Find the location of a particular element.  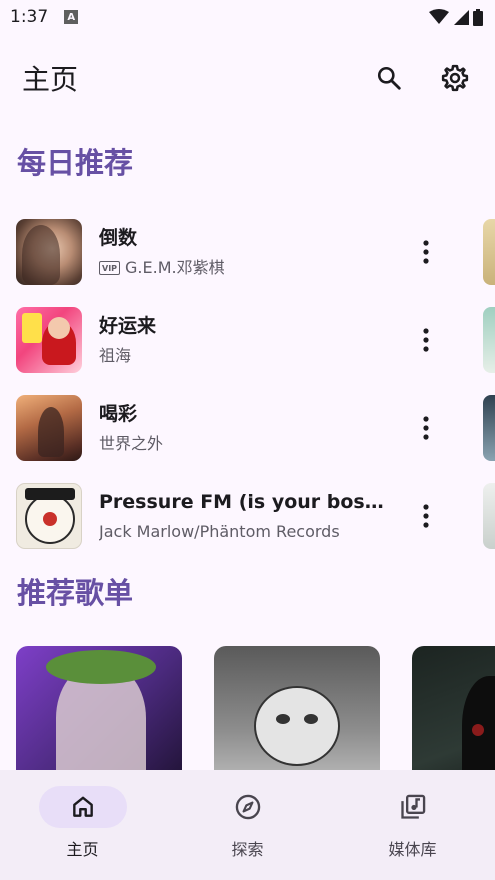

song-info: 好运来 祖海 is located at coordinates (245, 340).